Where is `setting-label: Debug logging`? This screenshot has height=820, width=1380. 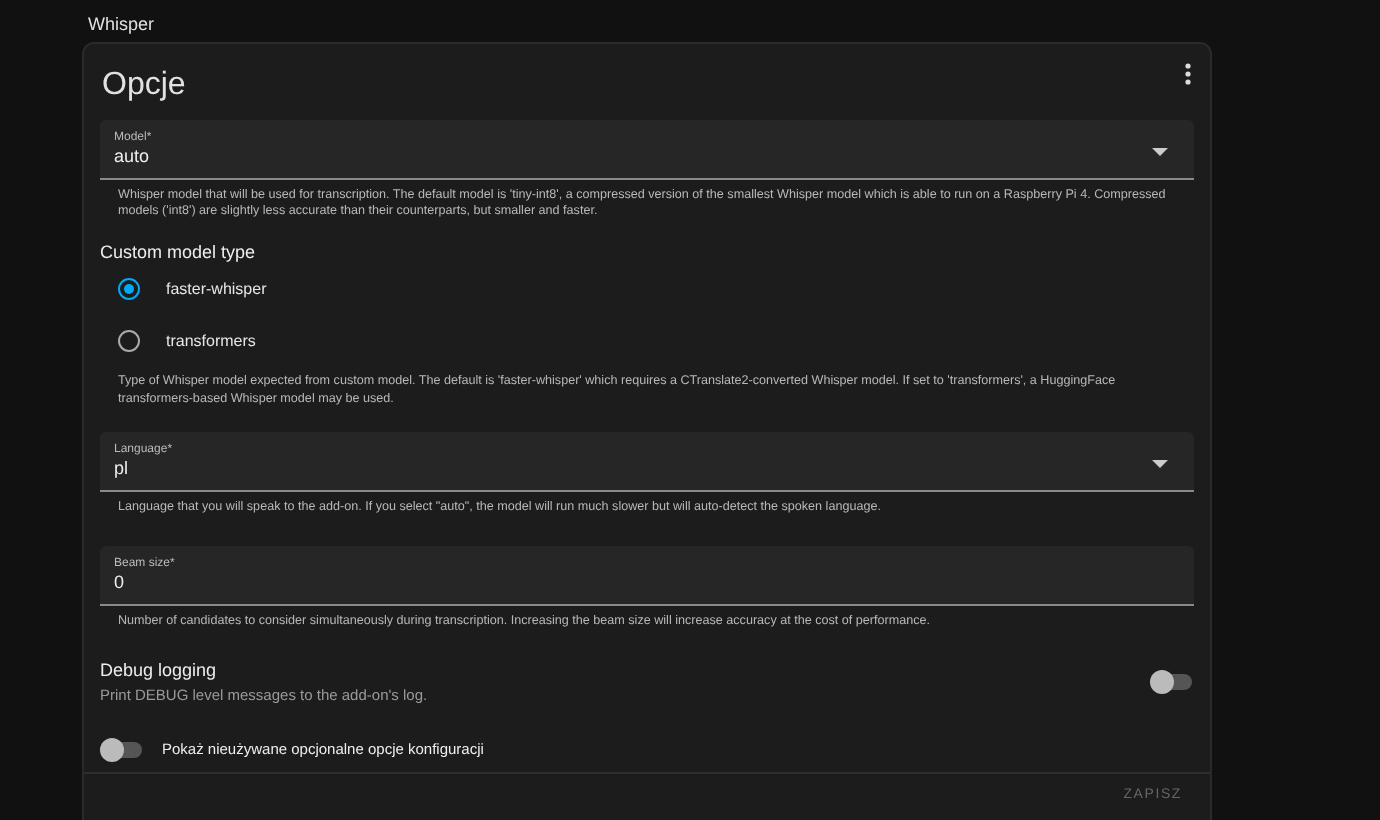 setting-label: Debug logging is located at coordinates (159, 670).